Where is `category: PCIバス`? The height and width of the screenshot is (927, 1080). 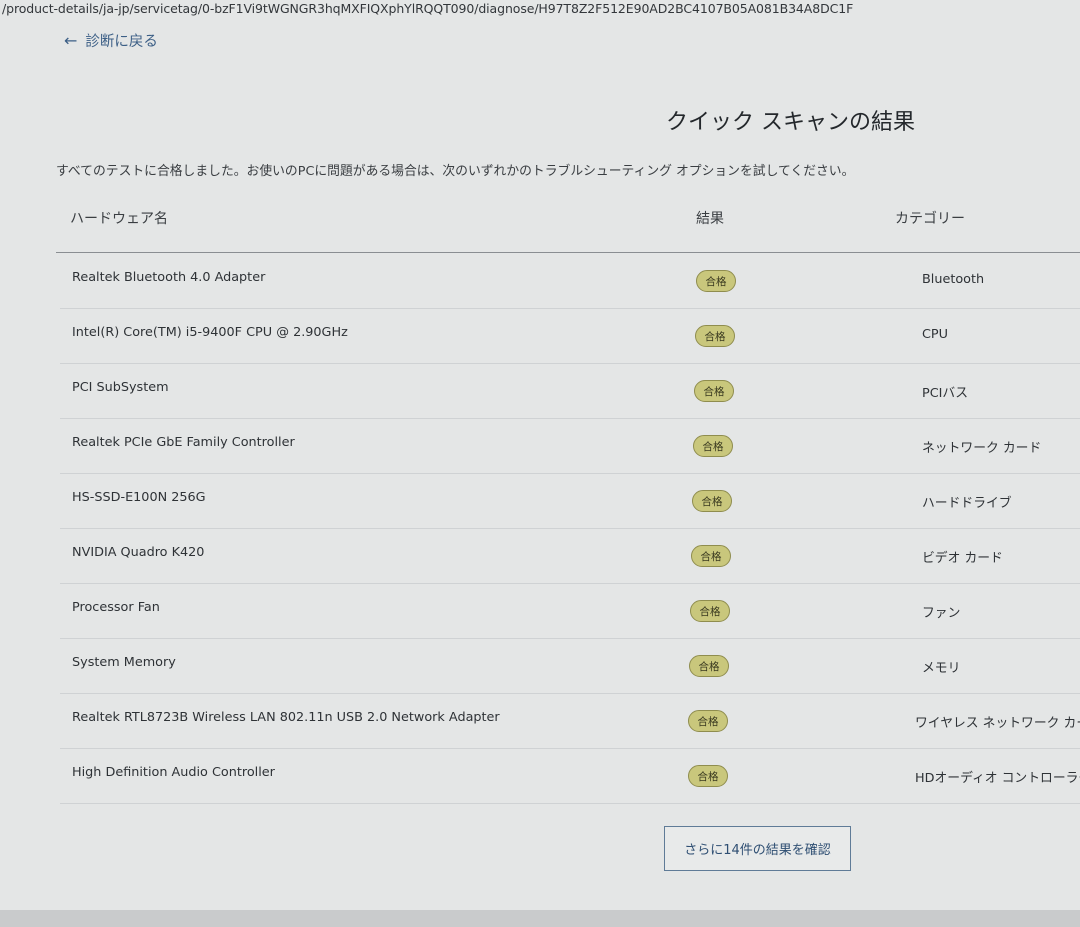
category: PCIバス is located at coordinates (945, 393).